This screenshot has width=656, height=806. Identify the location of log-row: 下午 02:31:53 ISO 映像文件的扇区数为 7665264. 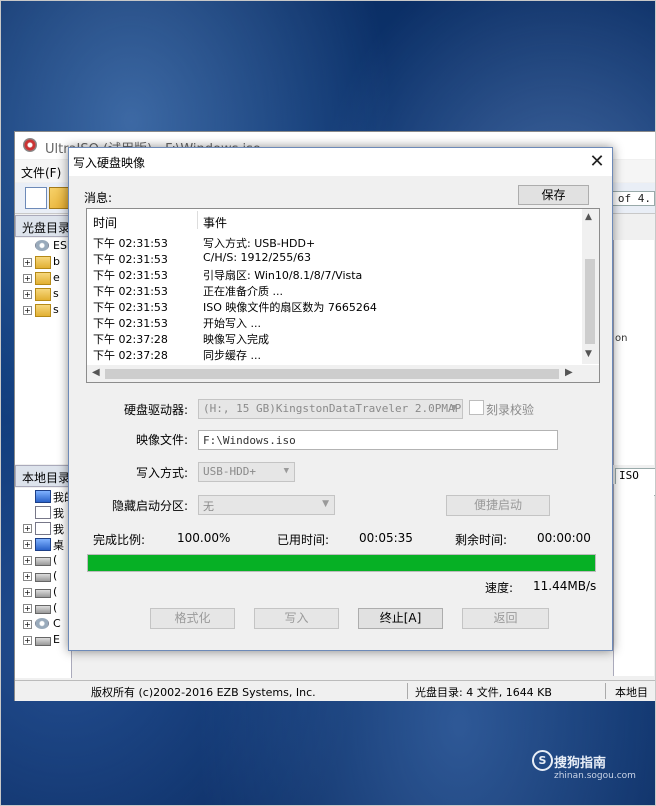
(334, 306).